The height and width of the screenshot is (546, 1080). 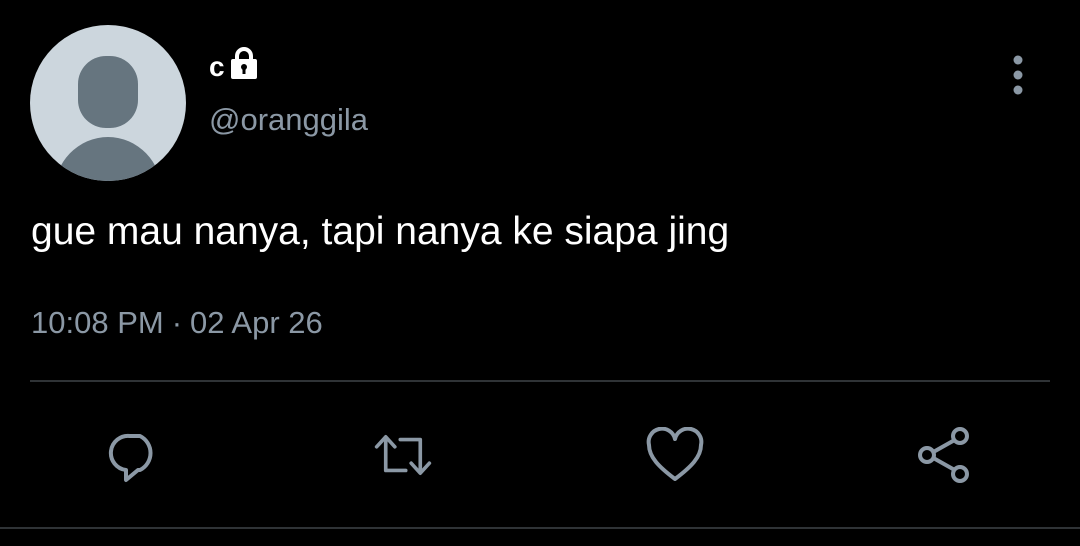 What do you see at coordinates (540, 381) in the screenshot?
I see `divider` at bounding box center [540, 381].